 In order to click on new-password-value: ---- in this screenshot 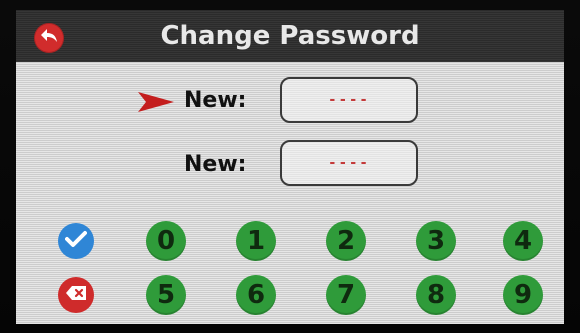, I will do `click(349, 100)`.